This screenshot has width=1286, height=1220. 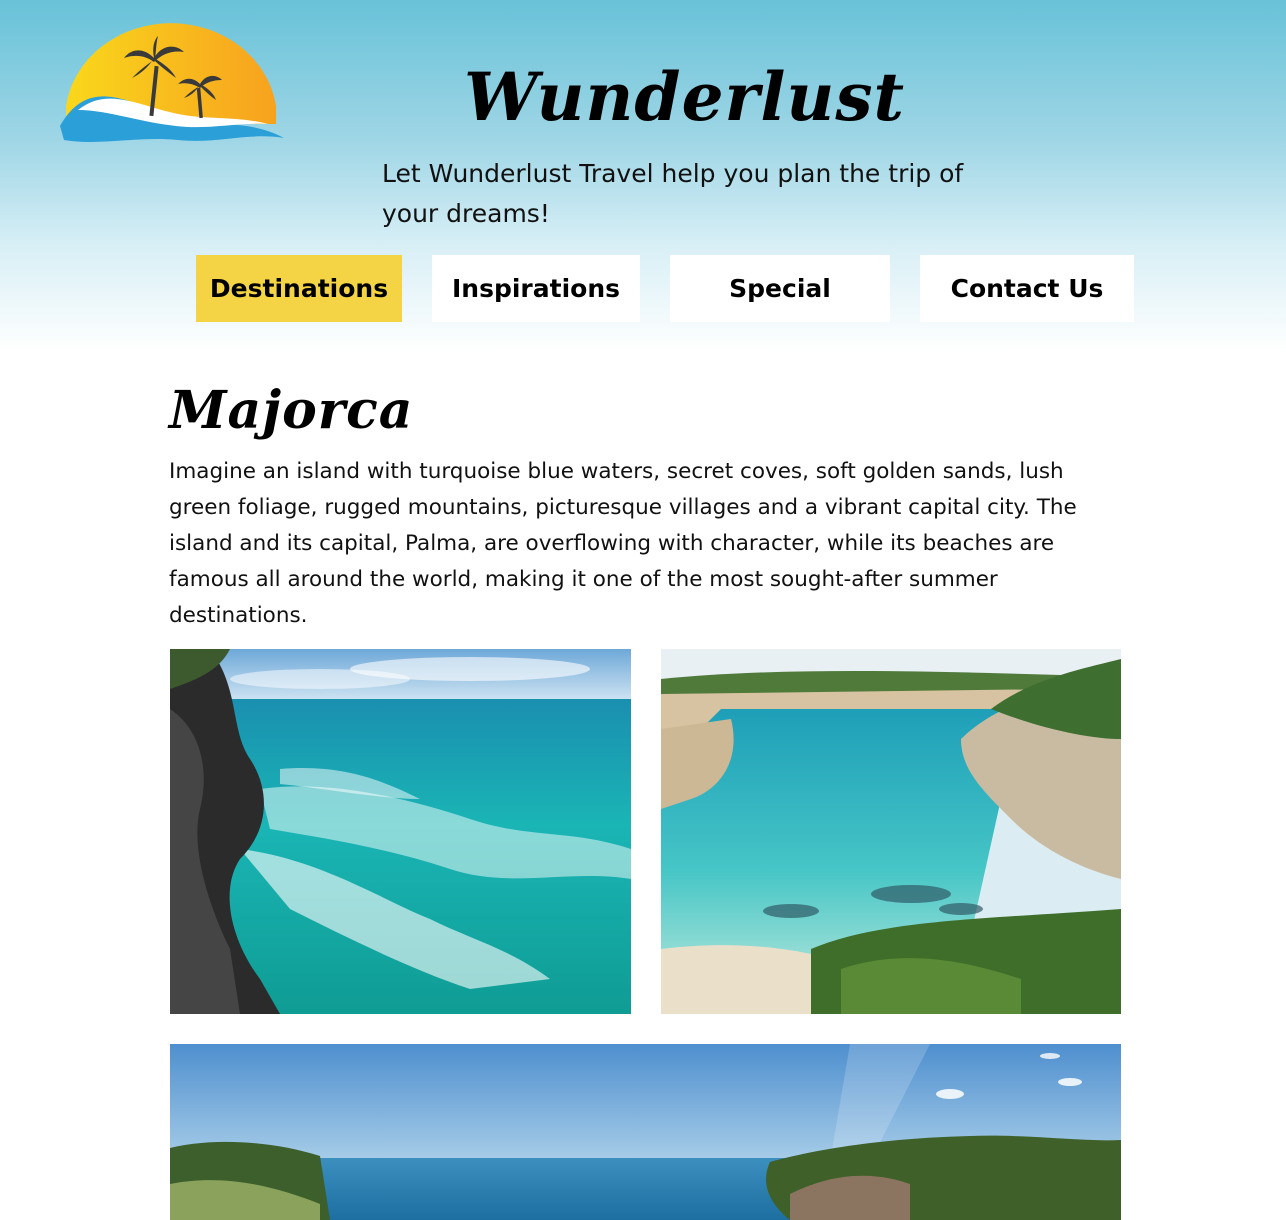 What do you see at coordinates (400, 831) in the screenshot?
I see `photo-turquoise-waves` at bounding box center [400, 831].